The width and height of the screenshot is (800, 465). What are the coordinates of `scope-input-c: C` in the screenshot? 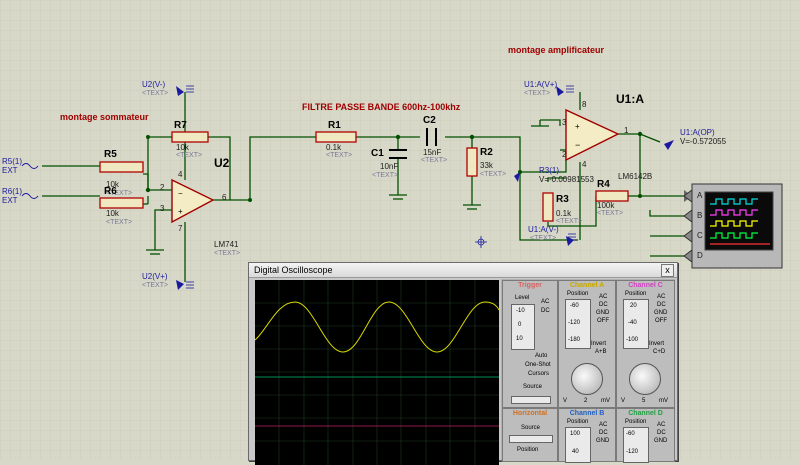 It's located at (700, 235).